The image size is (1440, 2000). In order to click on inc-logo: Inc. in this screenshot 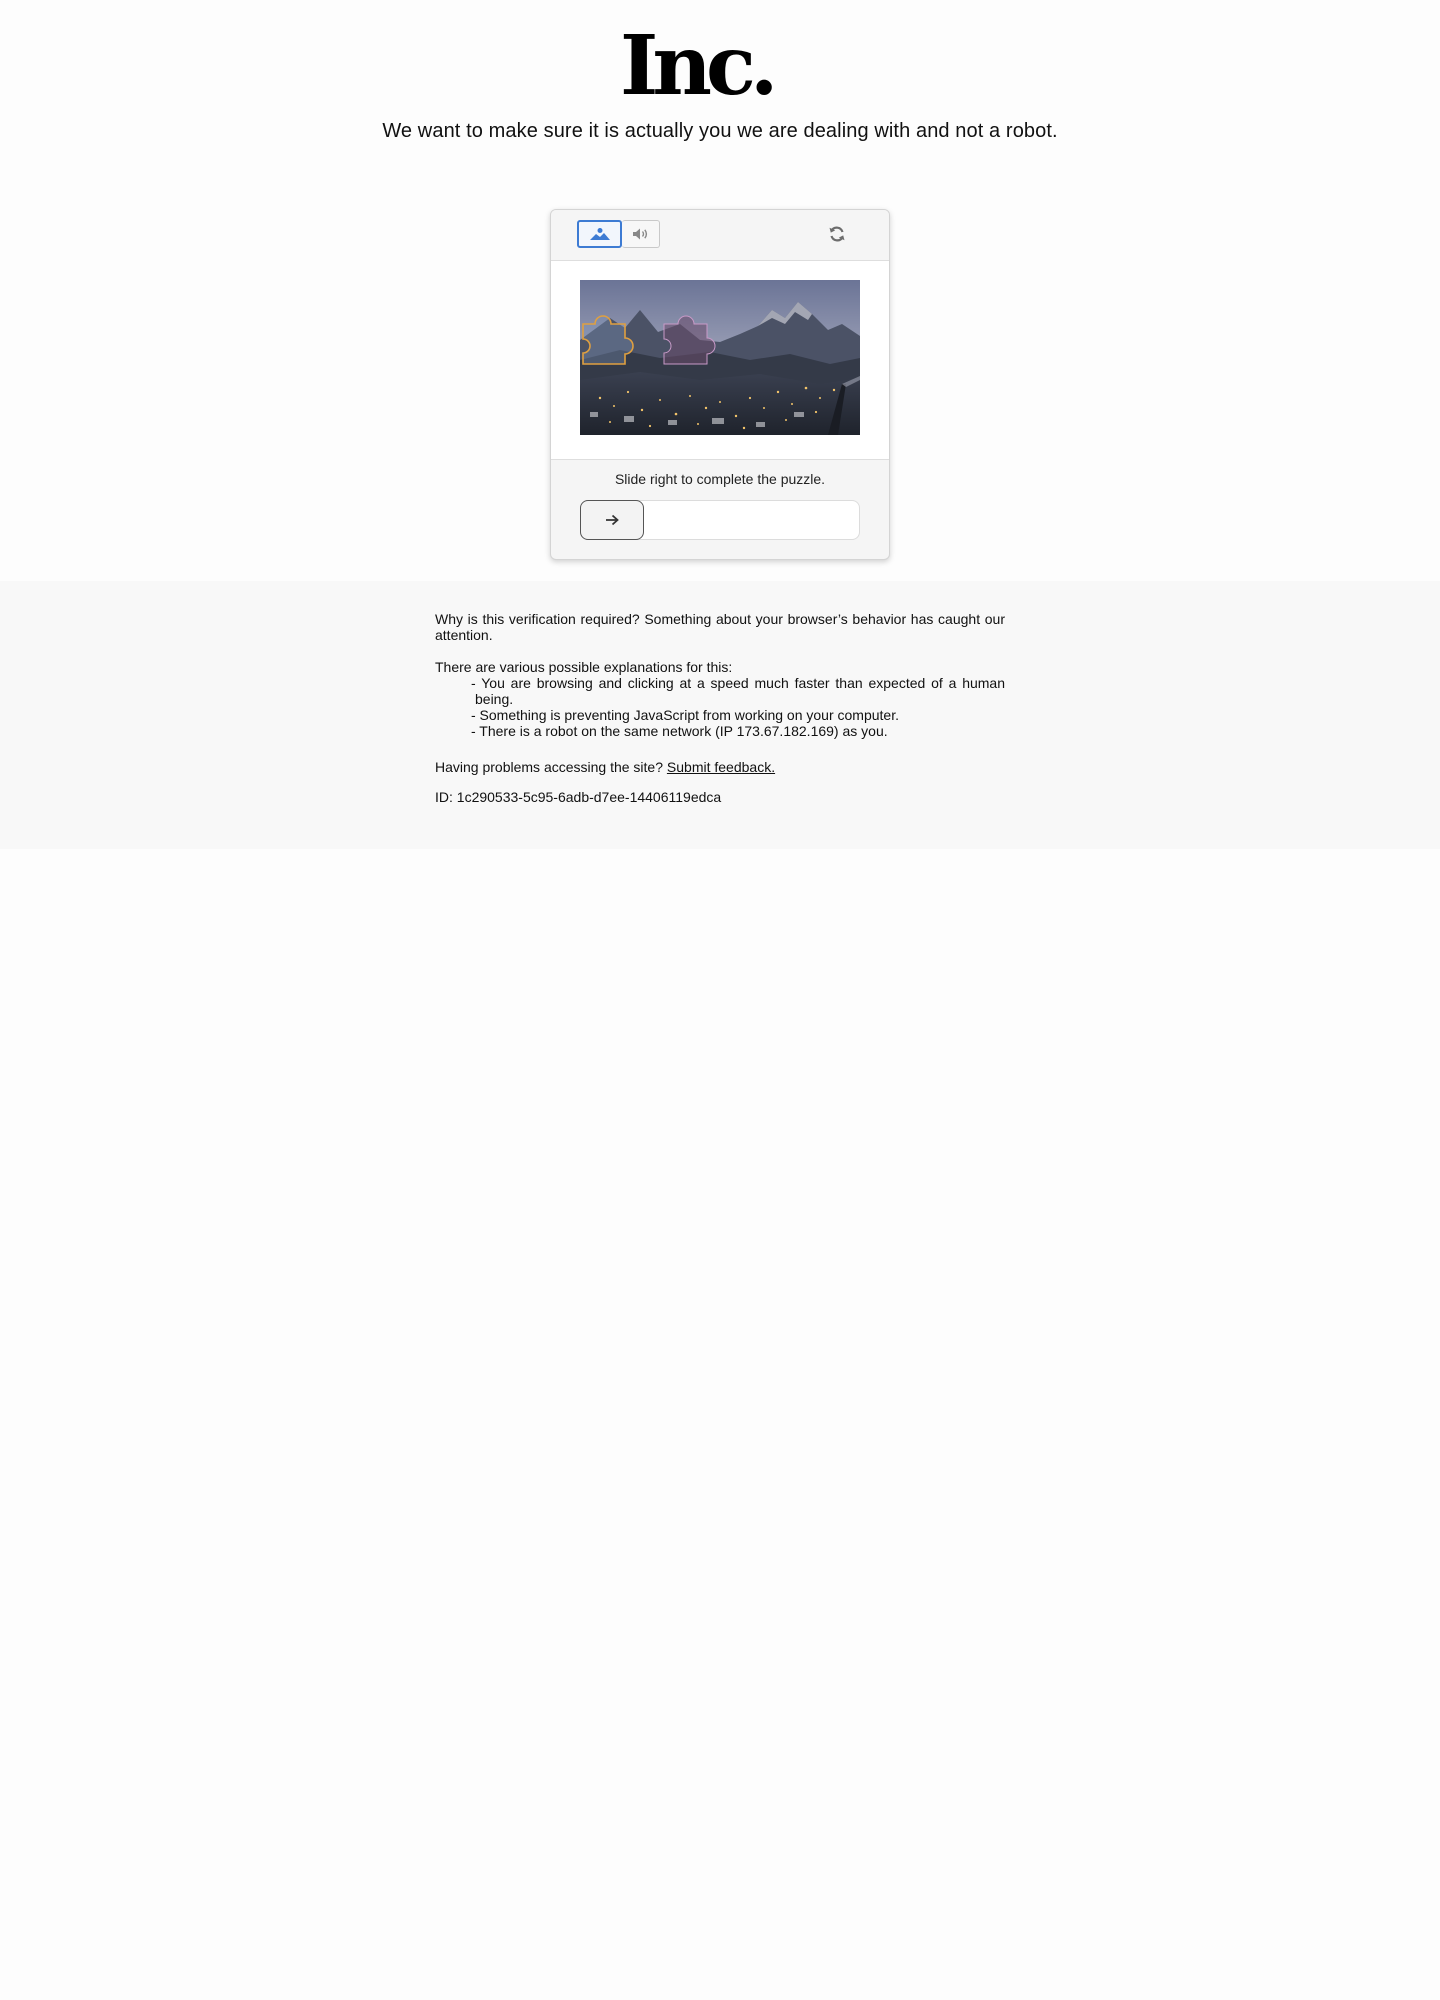, I will do `click(721, 64)`.